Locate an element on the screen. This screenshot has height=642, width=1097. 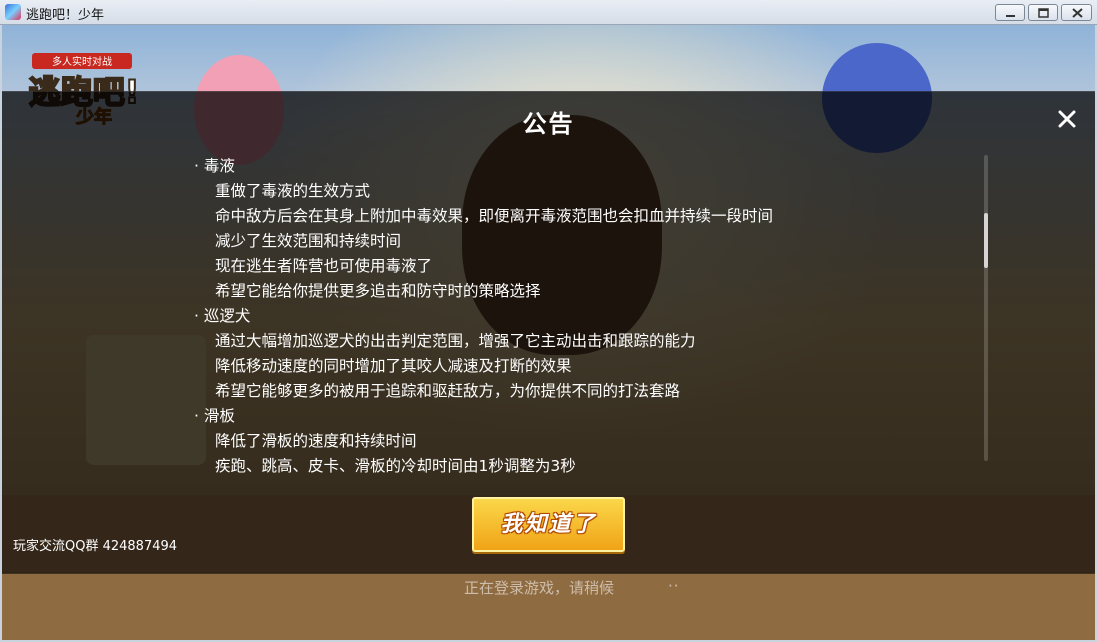
window-titlebar: 逃跑吧！少年 is located at coordinates (548, 12).